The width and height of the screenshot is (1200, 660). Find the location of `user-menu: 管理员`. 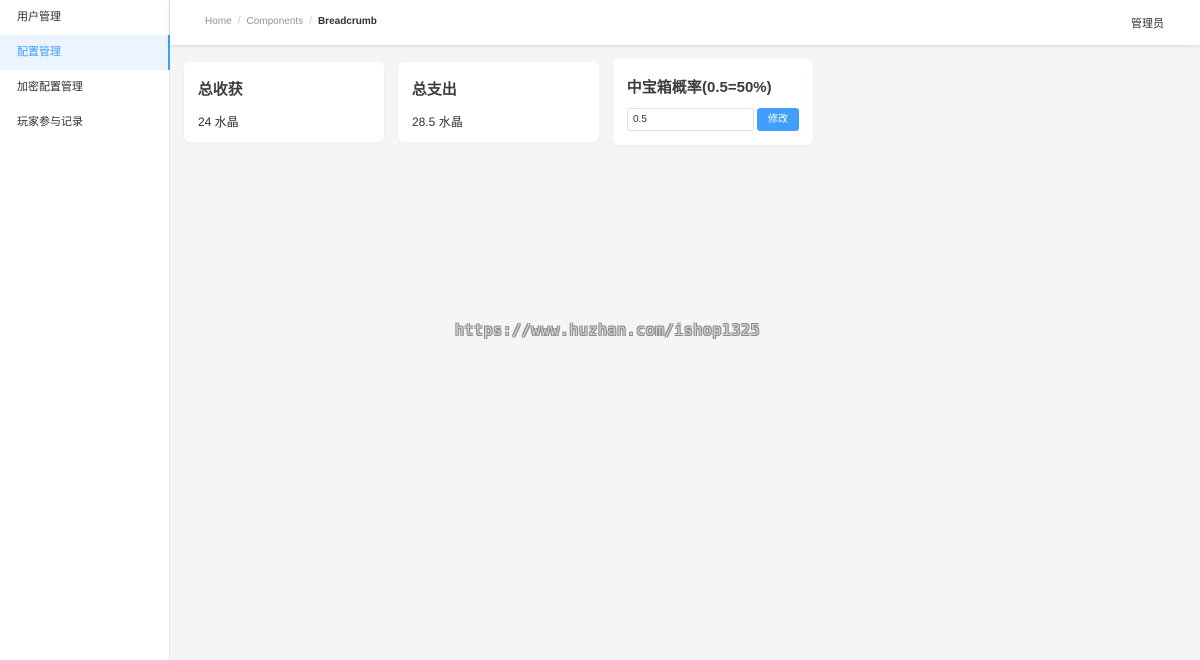

user-menu: 管理员 is located at coordinates (1147, 23).